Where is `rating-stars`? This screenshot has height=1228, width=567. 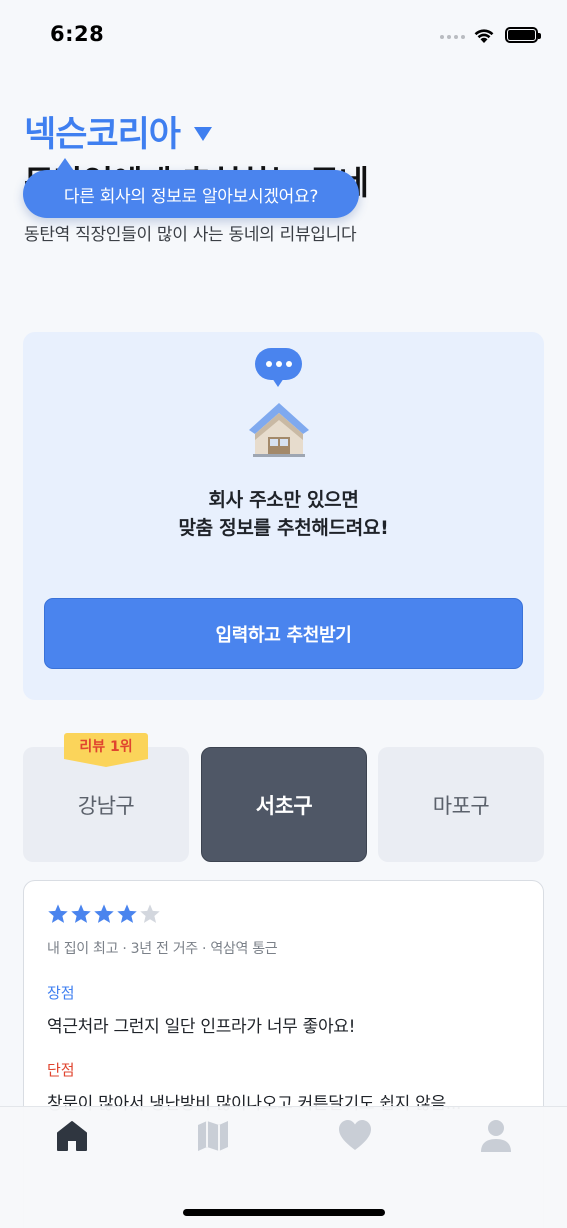 rating-stars is located at coordinates (104, 914).